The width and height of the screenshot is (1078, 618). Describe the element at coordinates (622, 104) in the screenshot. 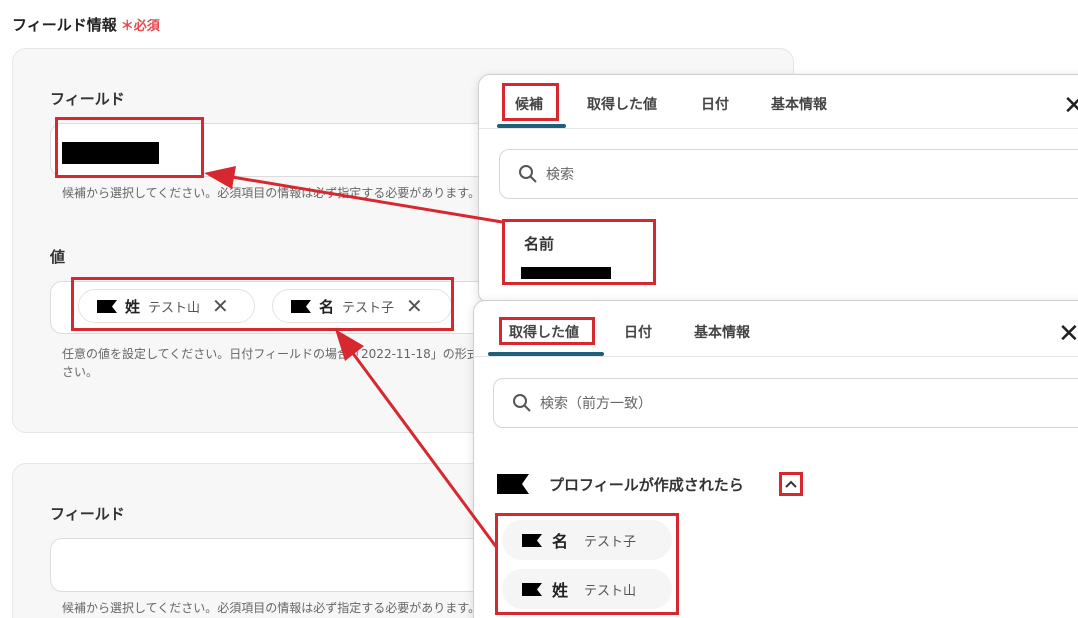

I see `tab-fetched-values: 取得した値` at that location.